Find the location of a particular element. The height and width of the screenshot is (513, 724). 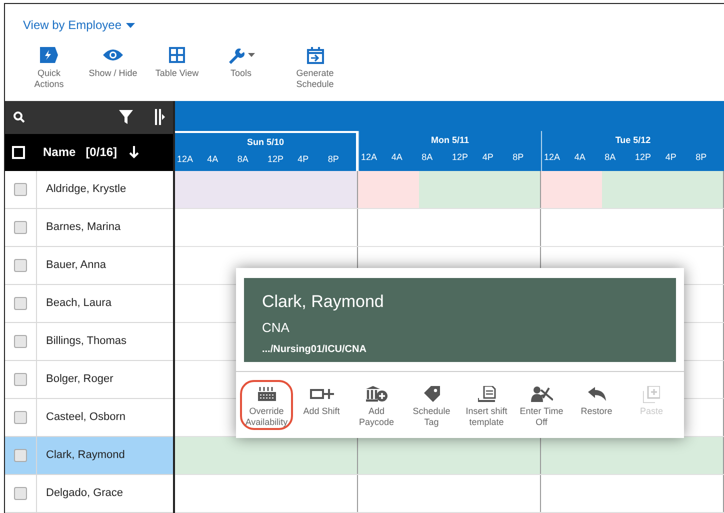

person-plane-icon is located at coordinates (541, 394).